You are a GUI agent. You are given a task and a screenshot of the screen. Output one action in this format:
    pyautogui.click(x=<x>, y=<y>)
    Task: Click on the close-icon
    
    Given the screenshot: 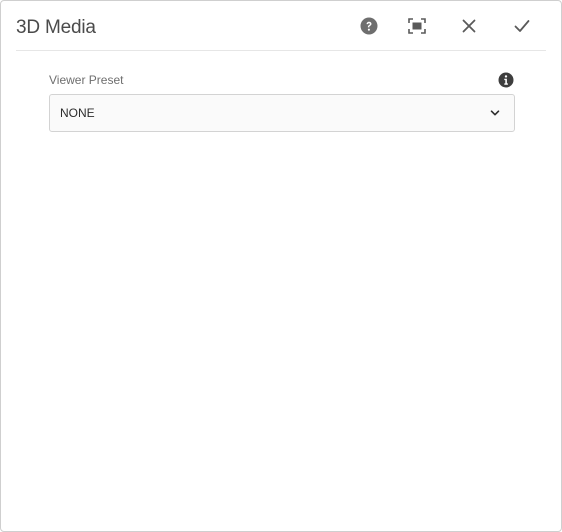 What is the action you would take?
    pyautogui.click(x=469, y=26)
    